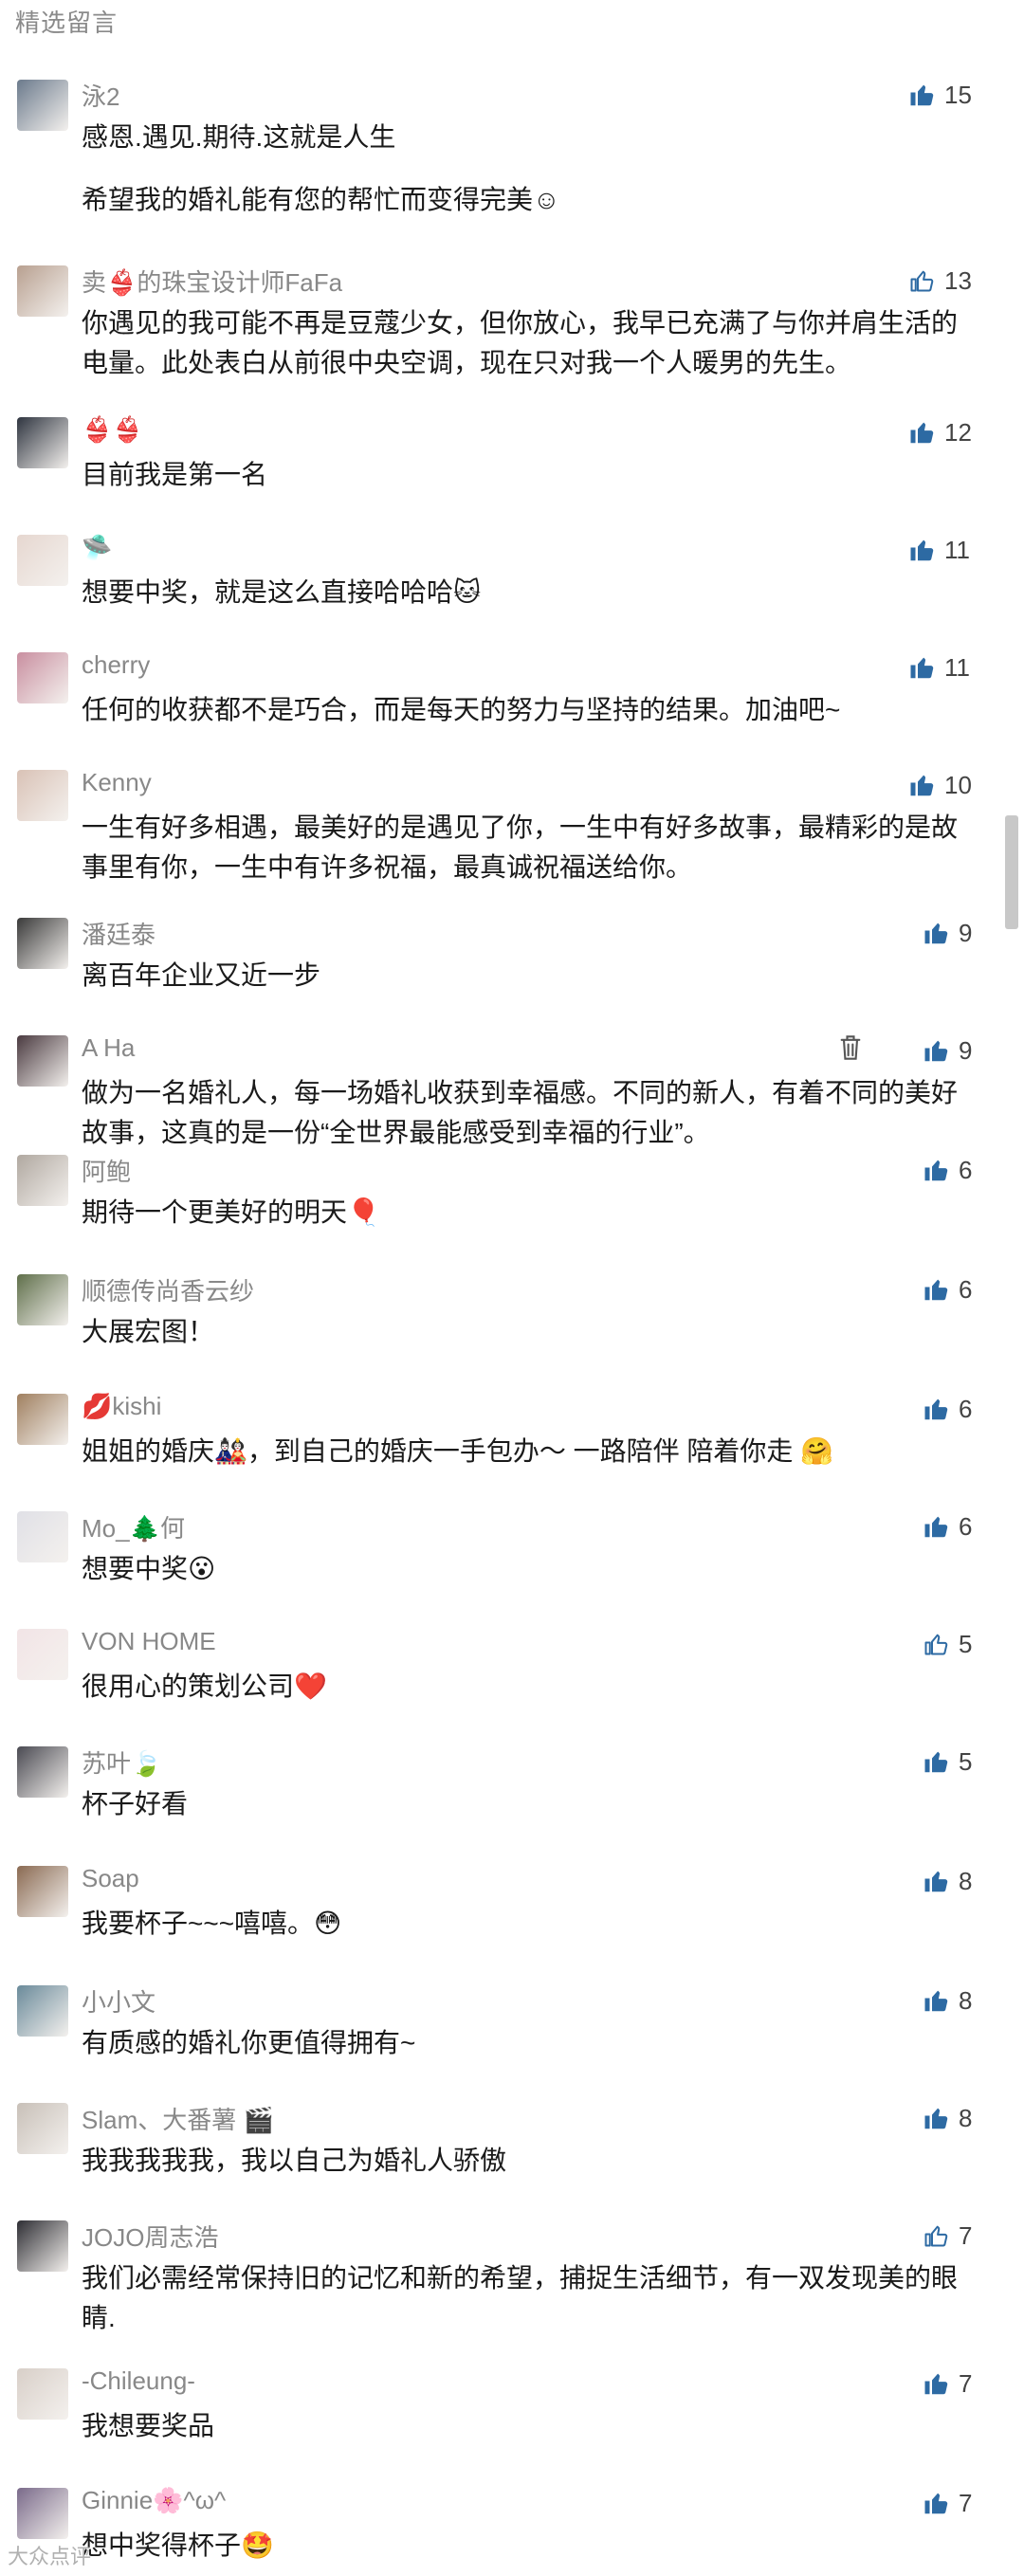 The image size is (1024, 2576). Describe the element at coordinates (133, 1528) in the screenshot. I see `commenter-name: Mo_🌲何` at that location.